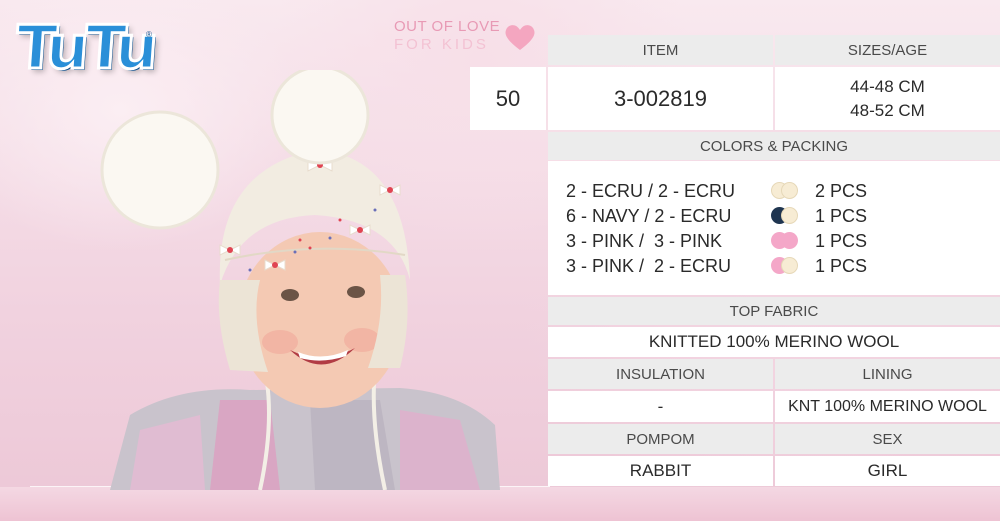 The width and height of the screenshot is (1000, 521). I want to click on sizes-values: 44-48 CM 48-52 CM, so click(887, 98).